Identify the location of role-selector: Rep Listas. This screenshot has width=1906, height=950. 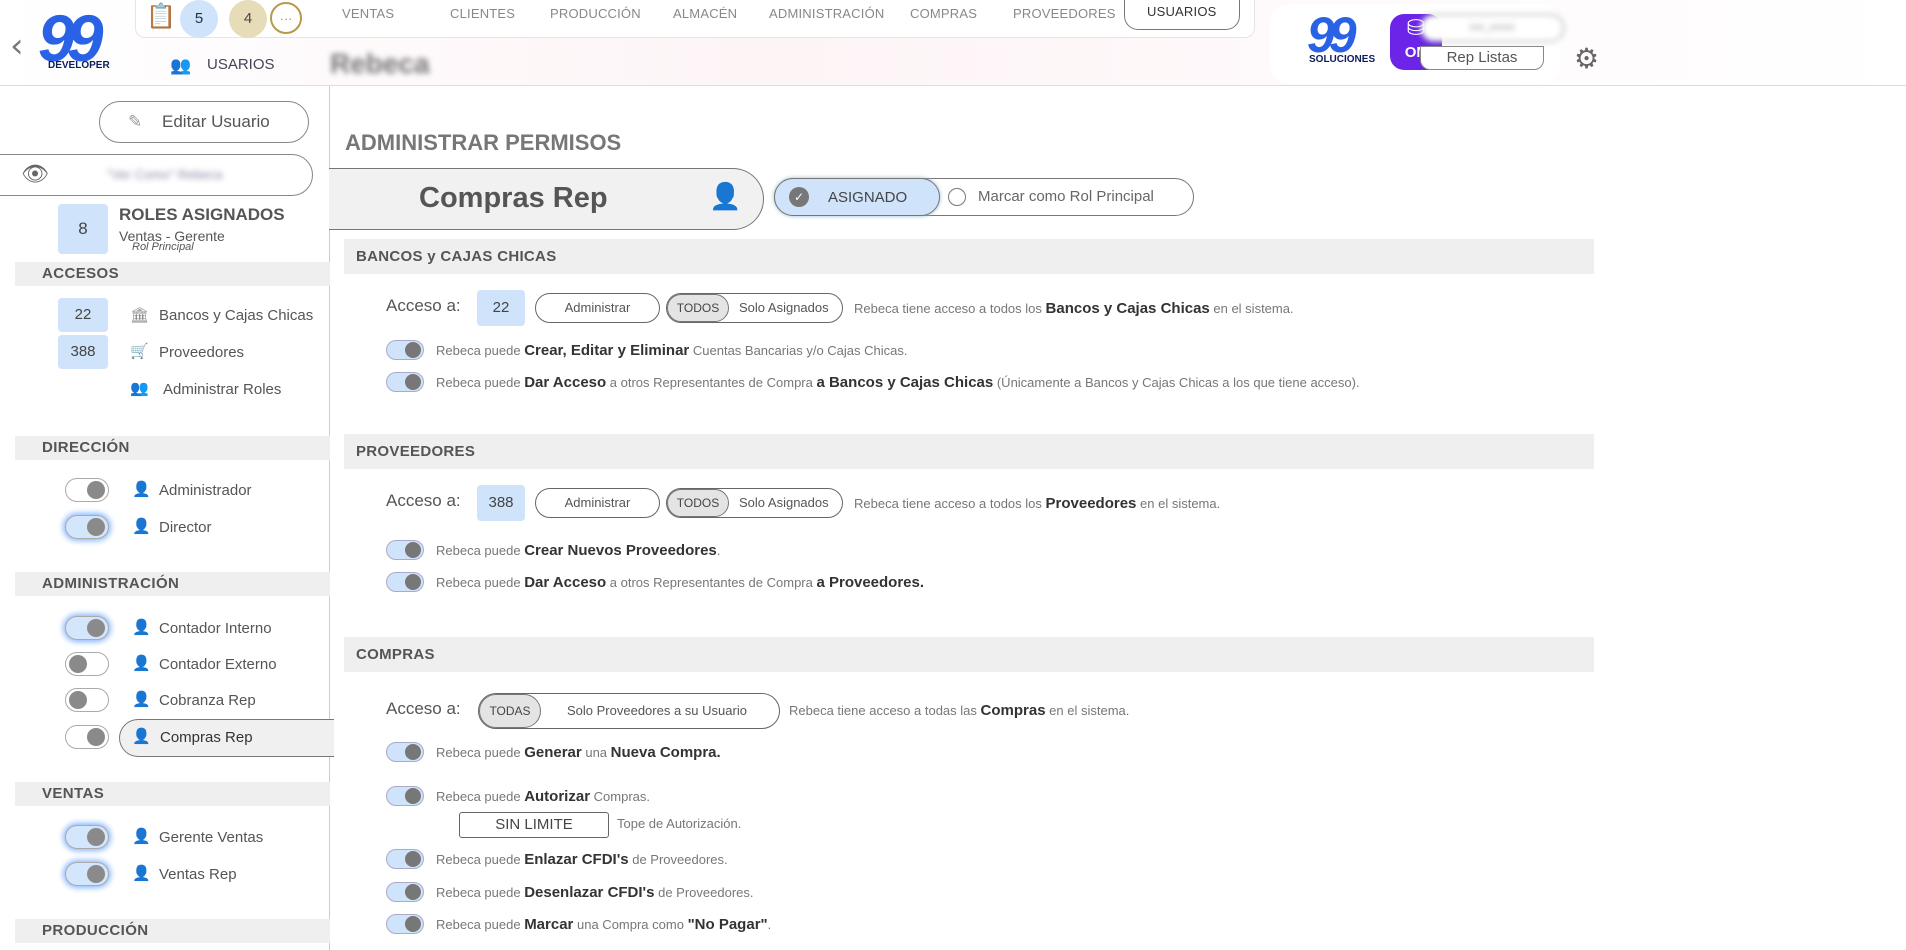
(1482, 58).